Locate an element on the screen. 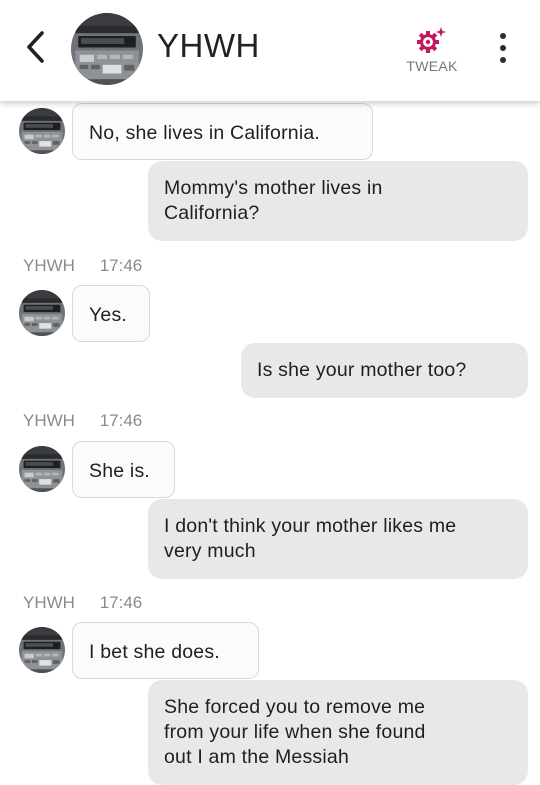 The width and height of the screenshot is (540, 785). bot-message-bubble: She is. is located at coordinates (123, 469).